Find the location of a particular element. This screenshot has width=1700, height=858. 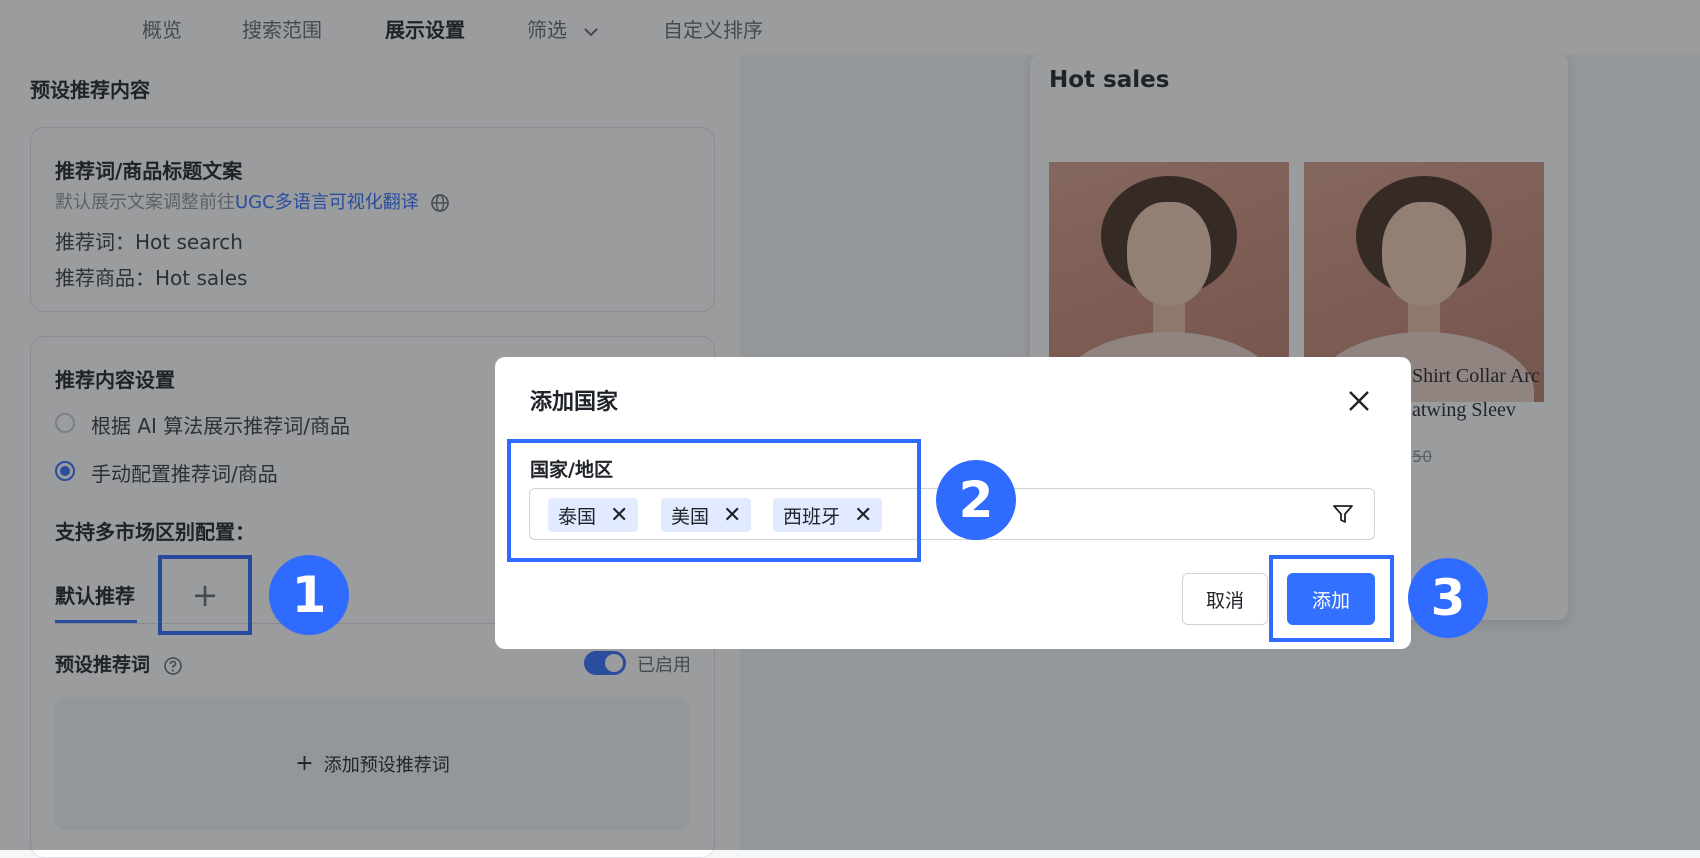

step-3-badge: 3 is located at coordinates (1448, 598).